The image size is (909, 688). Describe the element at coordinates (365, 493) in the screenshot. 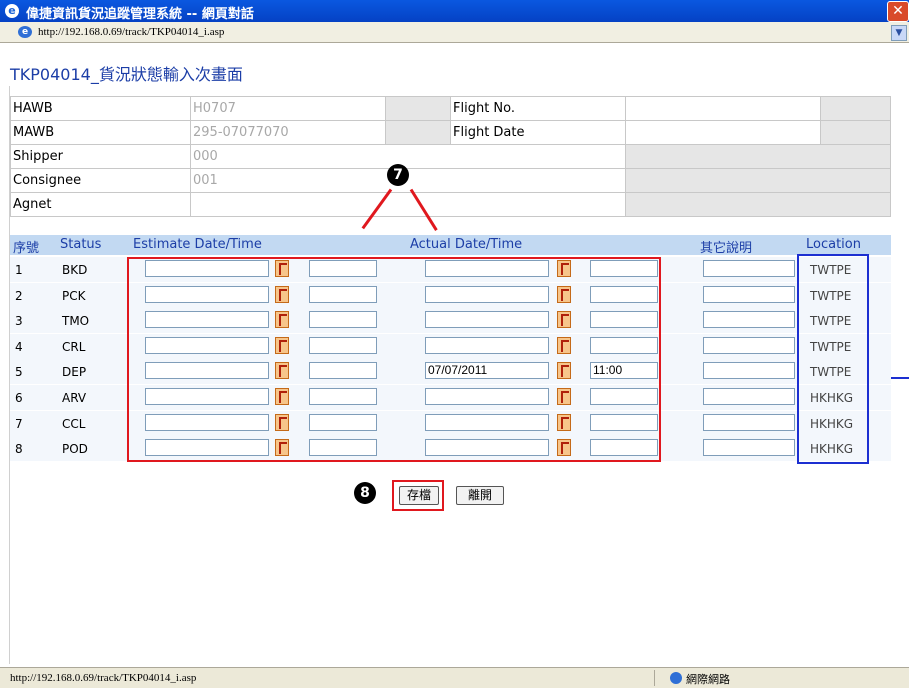

I see `callout-8-badge: 8` at that location.